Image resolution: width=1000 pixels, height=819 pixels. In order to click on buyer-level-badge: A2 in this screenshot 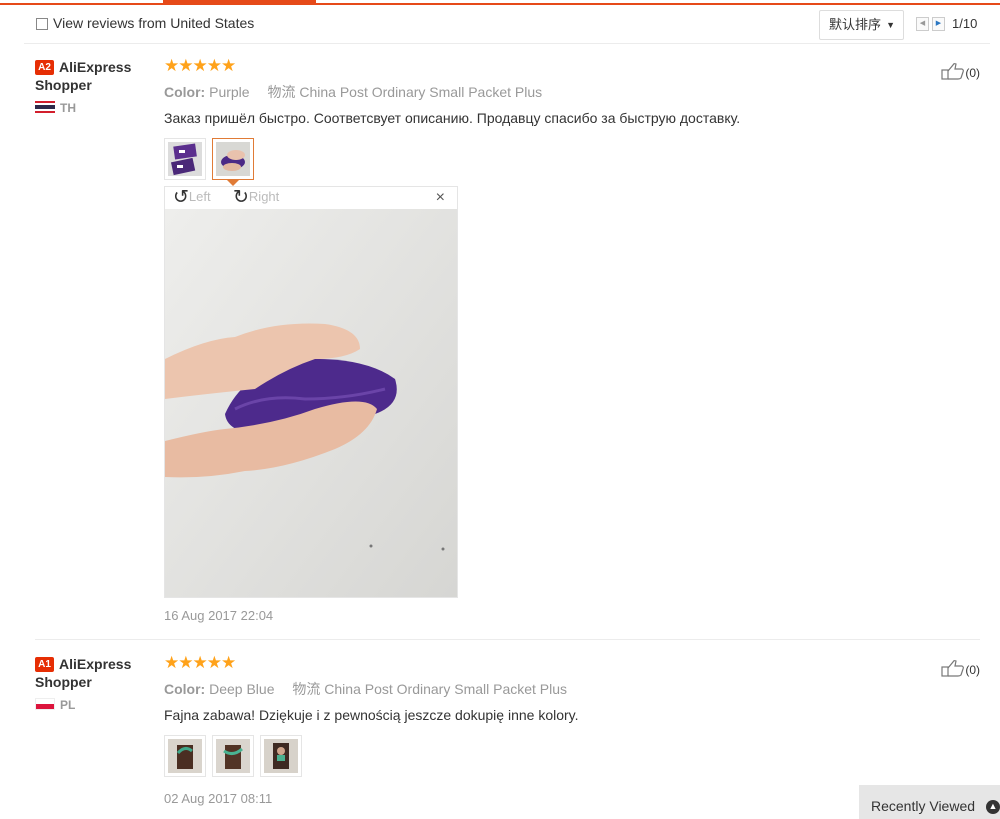, I will do `click(44, 67)`.